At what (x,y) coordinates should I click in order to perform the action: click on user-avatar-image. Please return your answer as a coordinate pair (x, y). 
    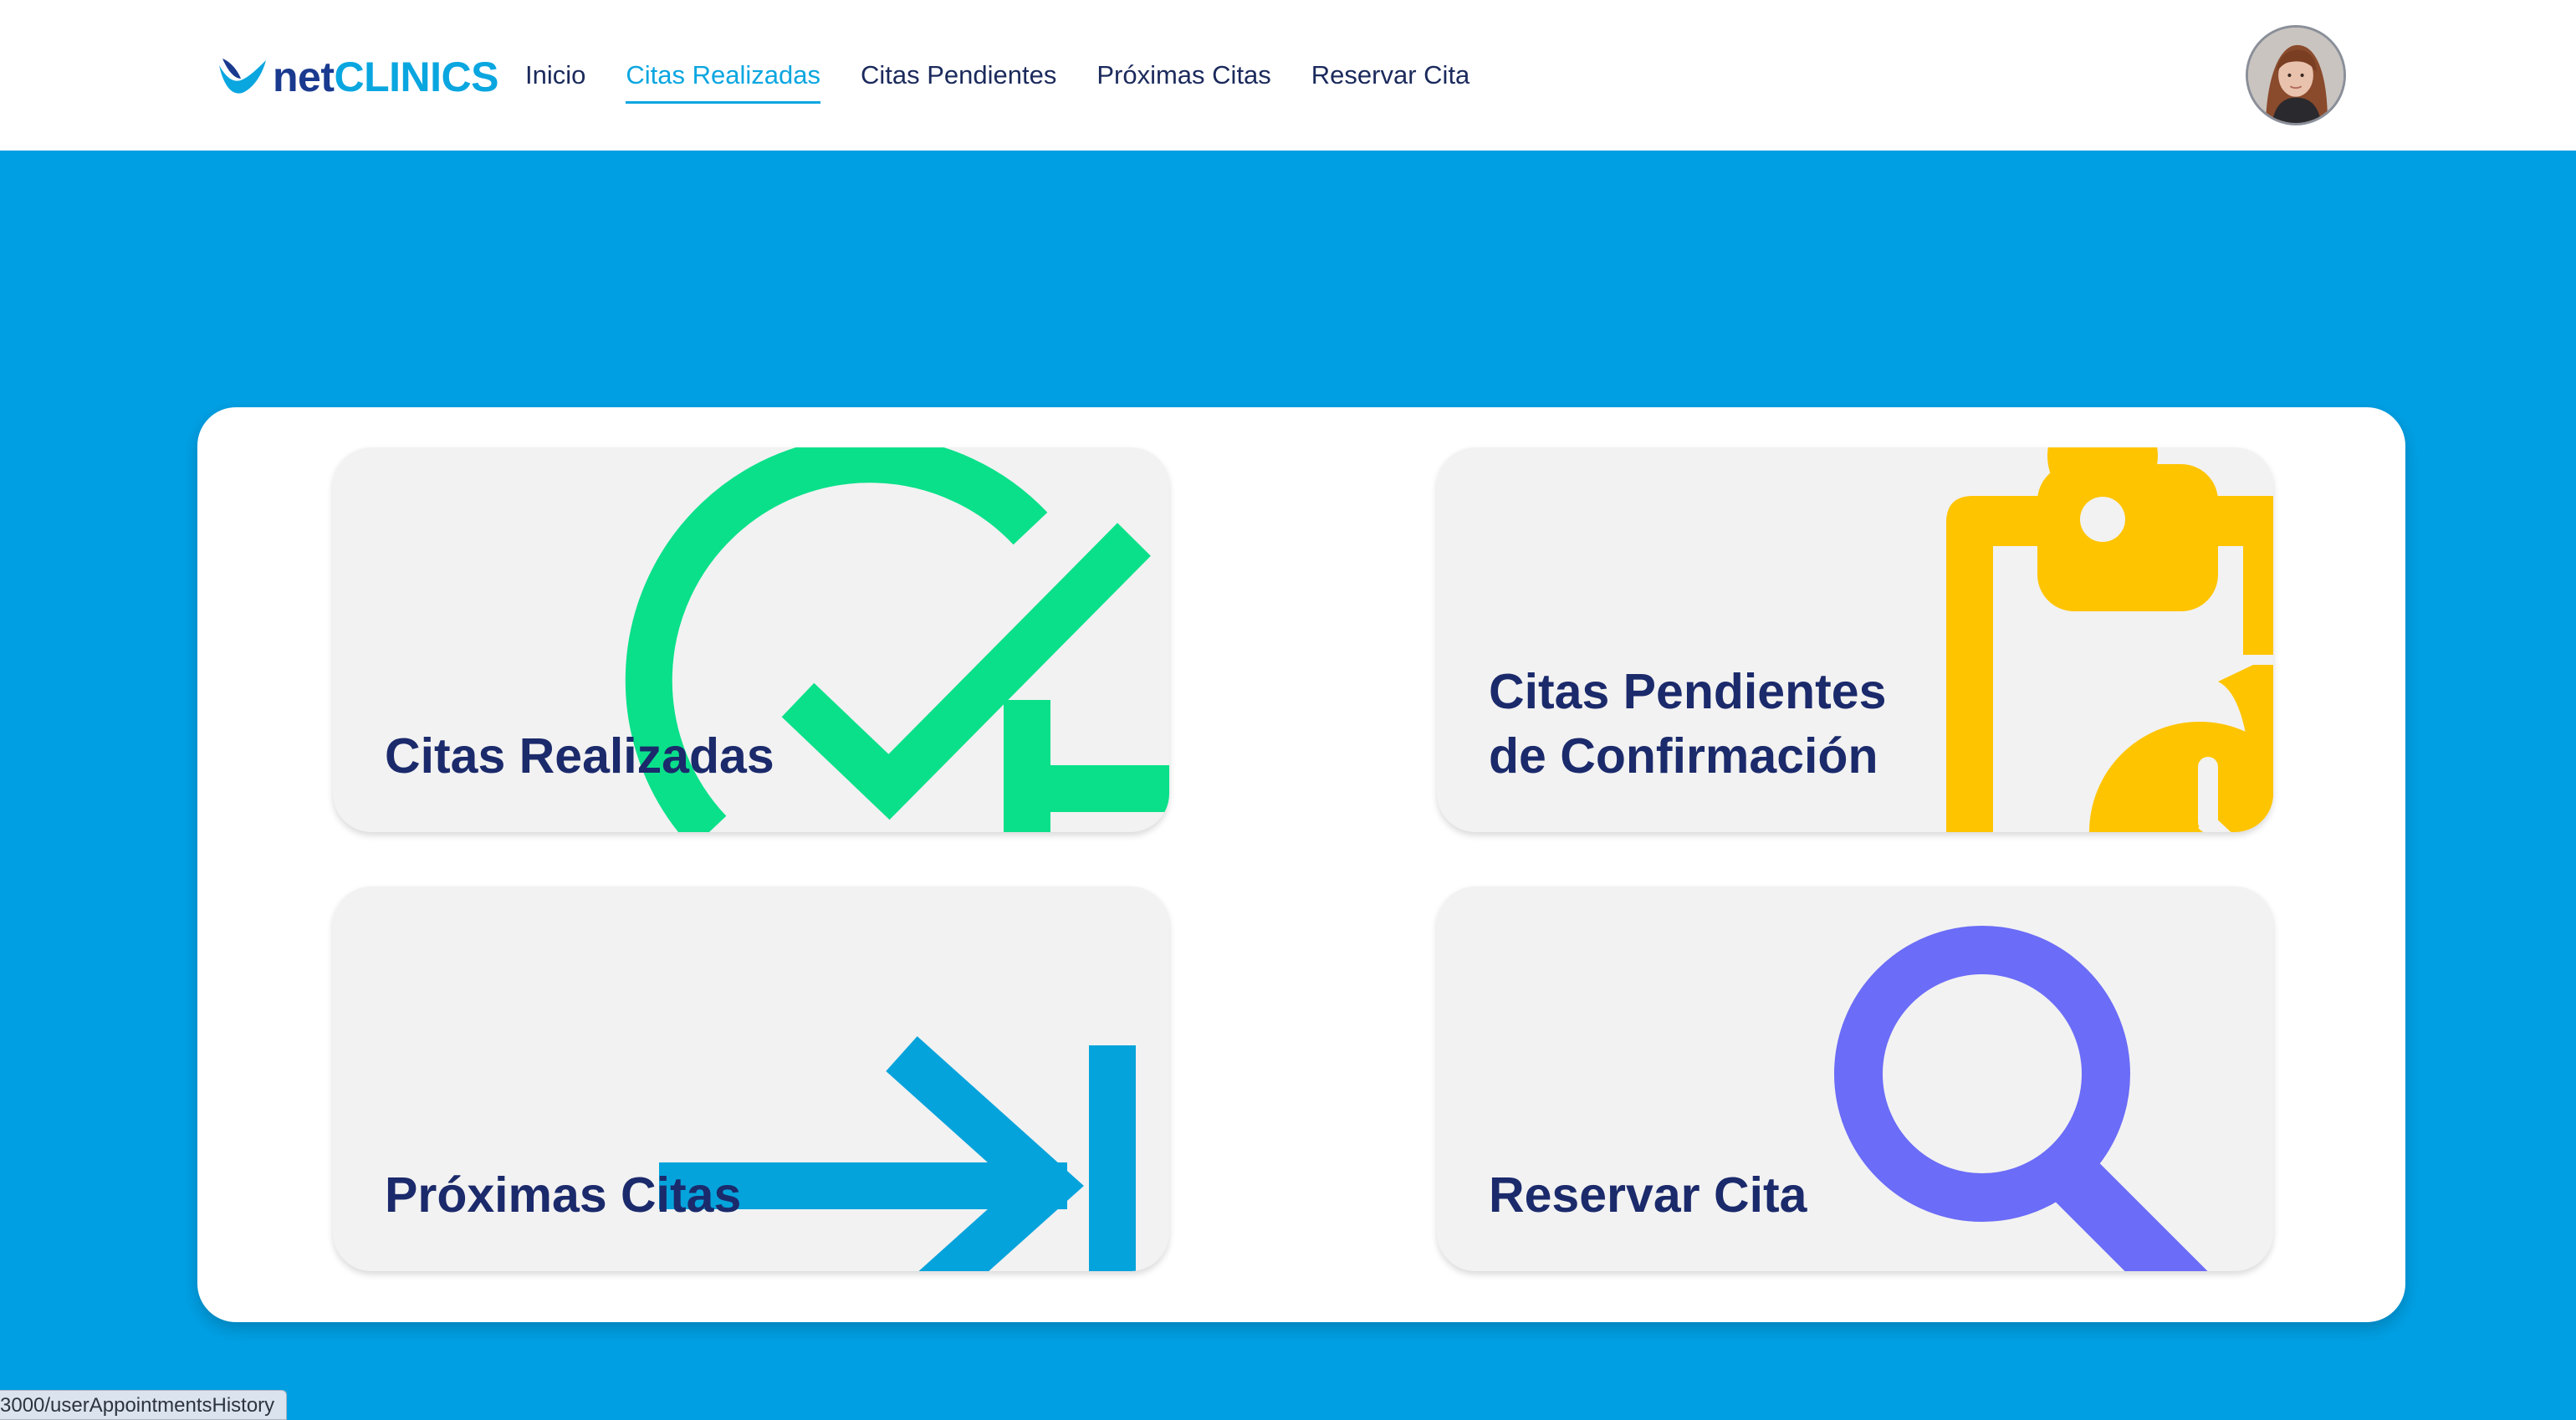
    Looking at the image, I should click on (2295, 75).